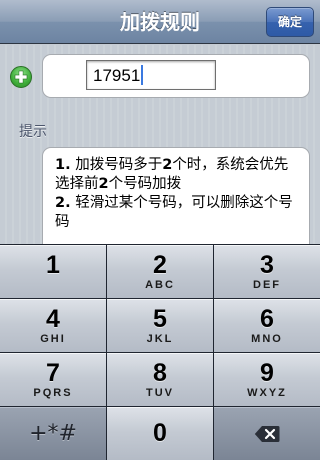 Image resolution: width=320 pixels, height=460 pixels. Describe the element at coordinates (53, 379) in the screenshot. I see `key-7: 7 PQRS` at that location.